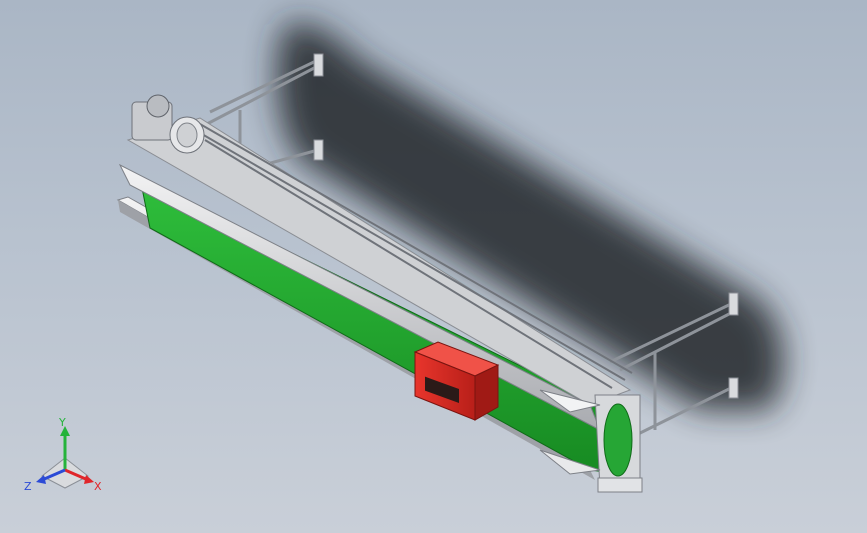 The image size is (867, 533). What do you see at coordinates (98, 486) in the screenshot?
I see `x-axis-label: X` at bounding box center [98, 486].